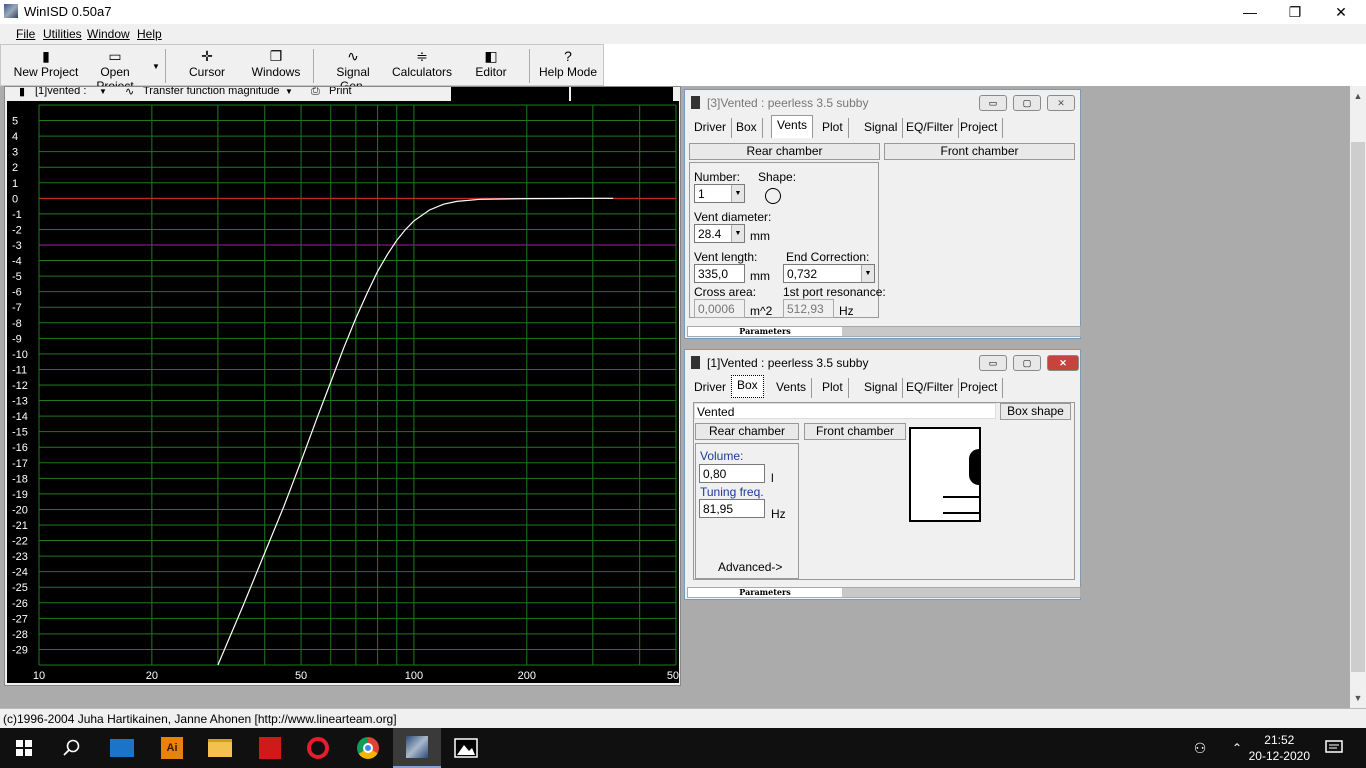  I want to click on round-vent-shape-icon, so click(773, 196).